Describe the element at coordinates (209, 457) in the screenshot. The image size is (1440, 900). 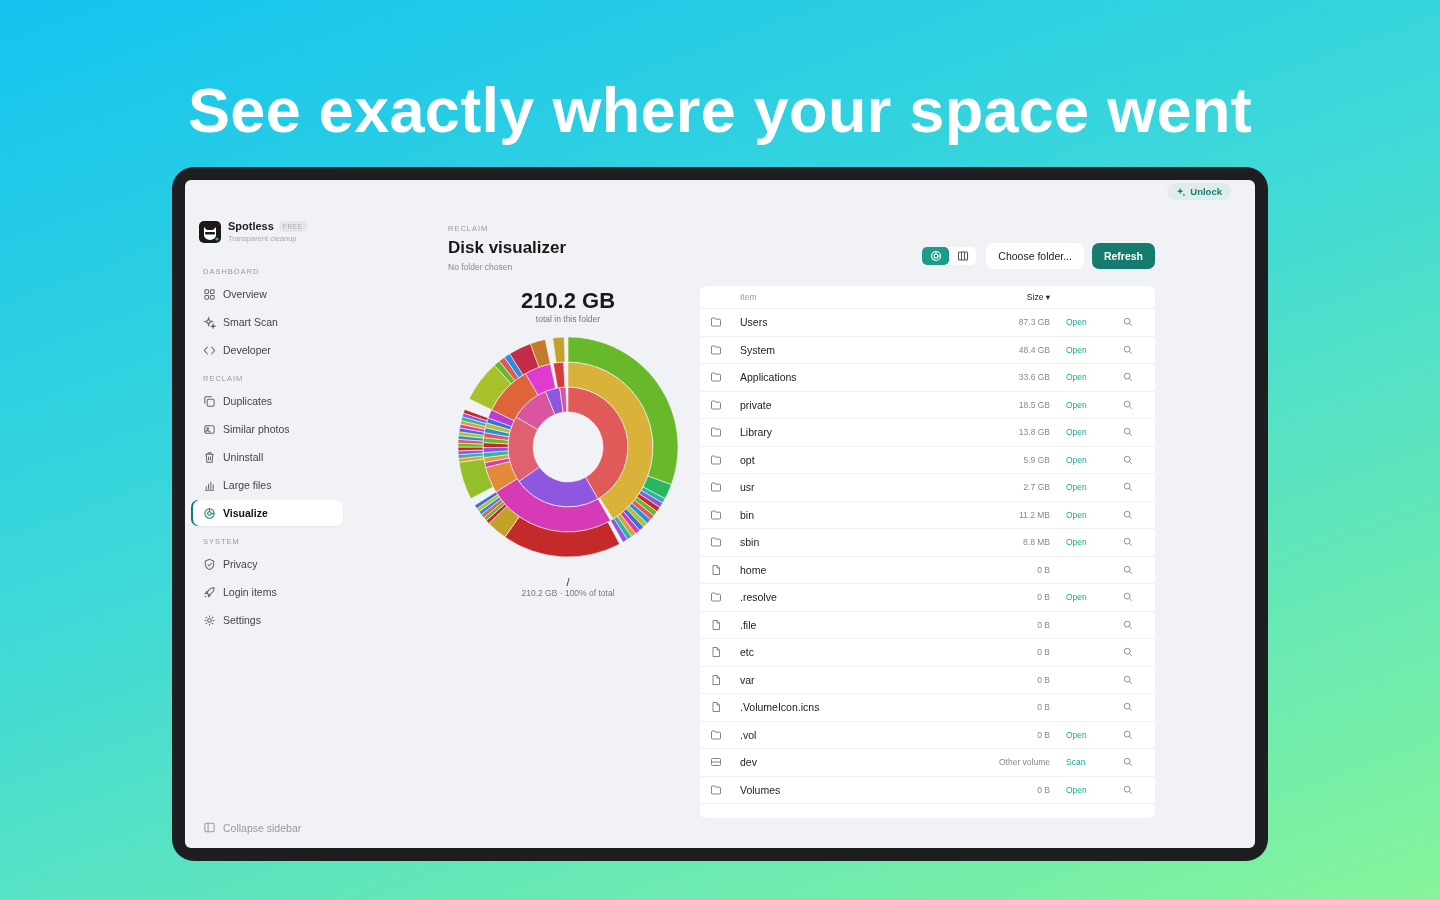
I see `trash-icon` at that location.